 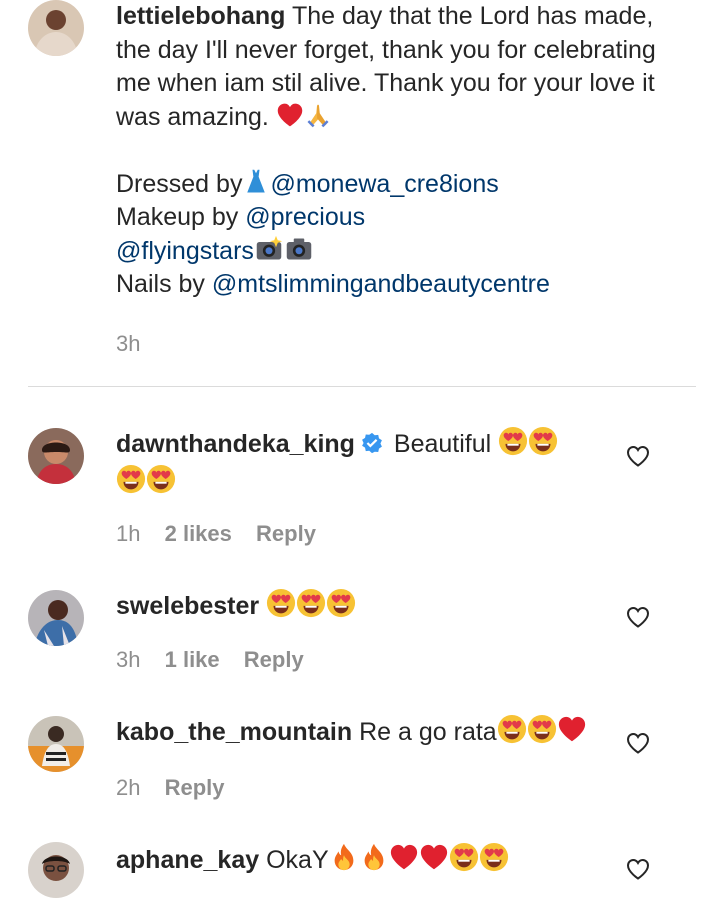 I want to click on comment-body: swelebester, so click(x=366, y=606).